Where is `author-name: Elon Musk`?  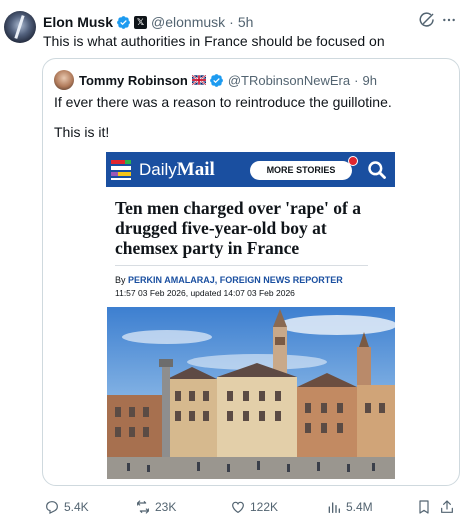 author-name: Elon Musk is located at coordinates (78, 22).